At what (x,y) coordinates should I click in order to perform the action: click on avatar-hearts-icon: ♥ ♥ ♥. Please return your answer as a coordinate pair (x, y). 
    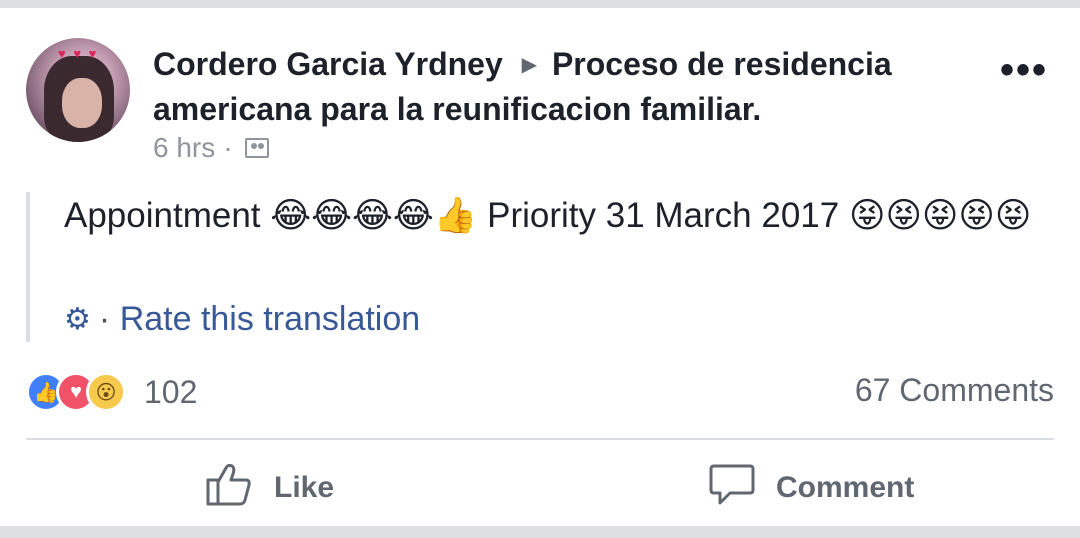
    Looking at the image, I should click on (78, 53).